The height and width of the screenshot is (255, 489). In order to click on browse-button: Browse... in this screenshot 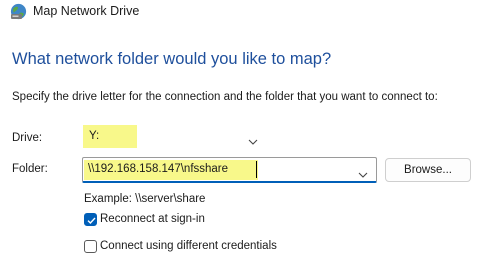, I will do `click(428, 170)`.